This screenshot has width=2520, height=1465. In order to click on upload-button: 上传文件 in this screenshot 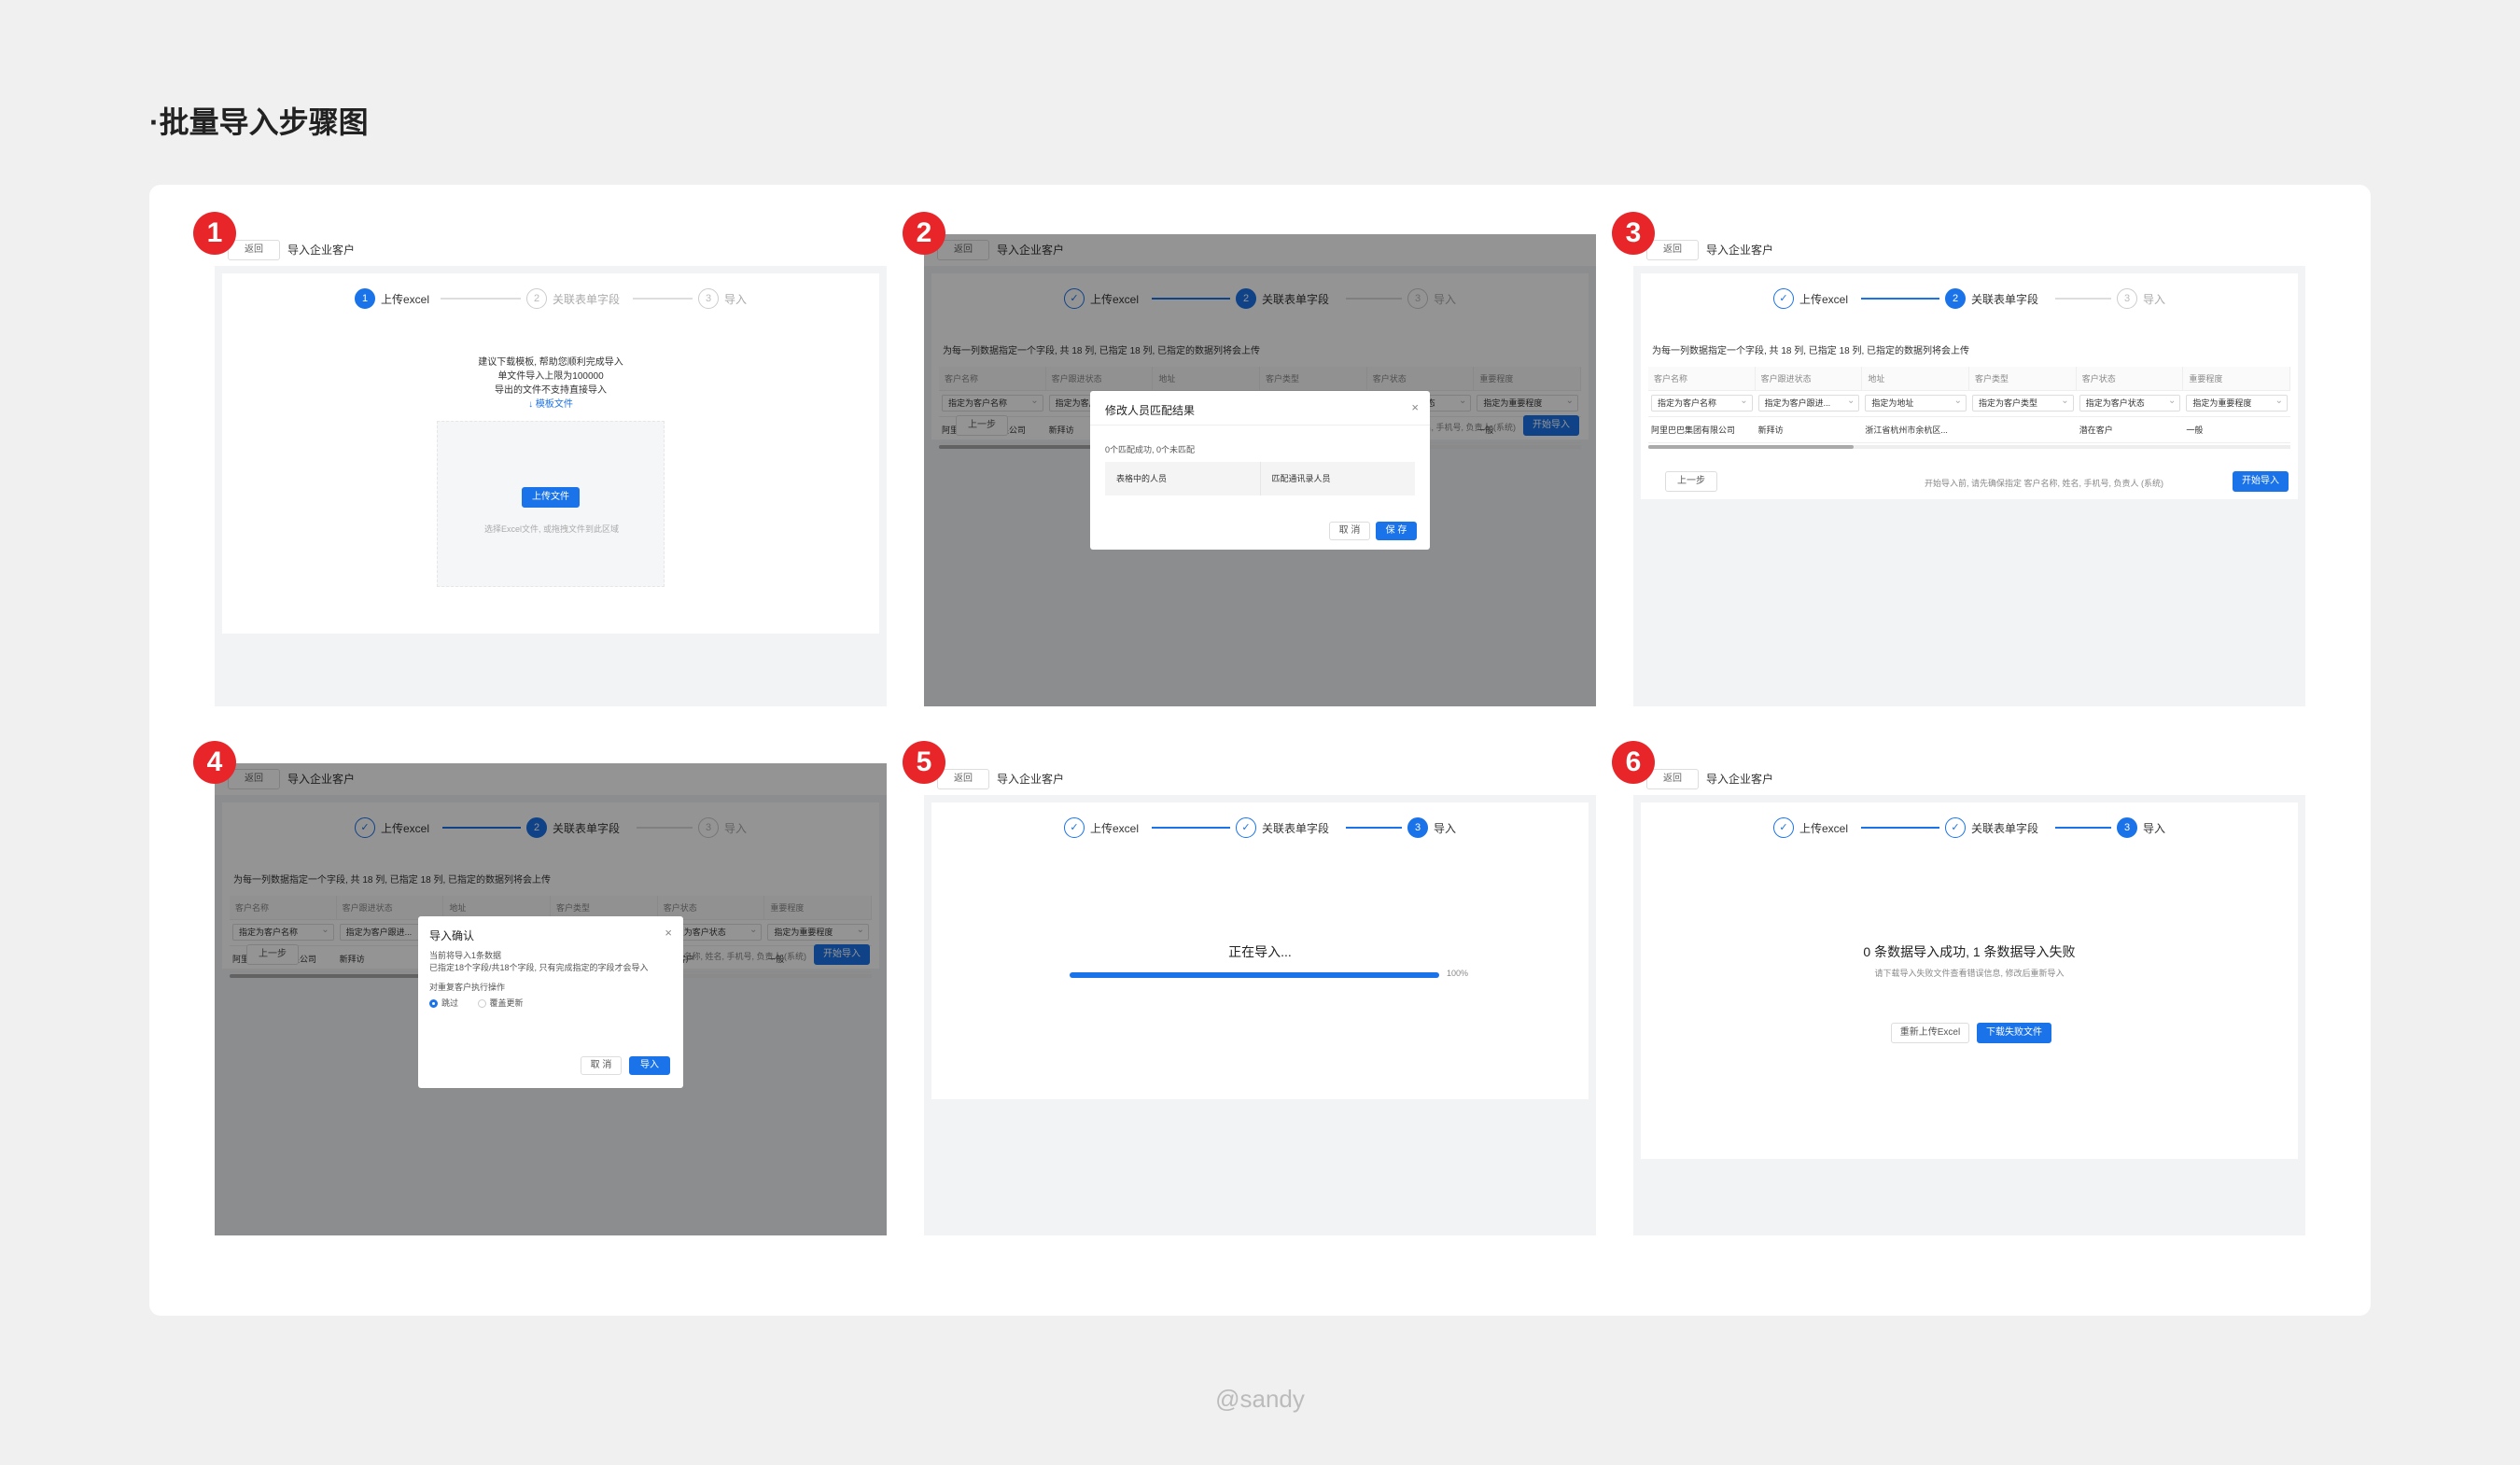, I will do `click(551, 497)`.